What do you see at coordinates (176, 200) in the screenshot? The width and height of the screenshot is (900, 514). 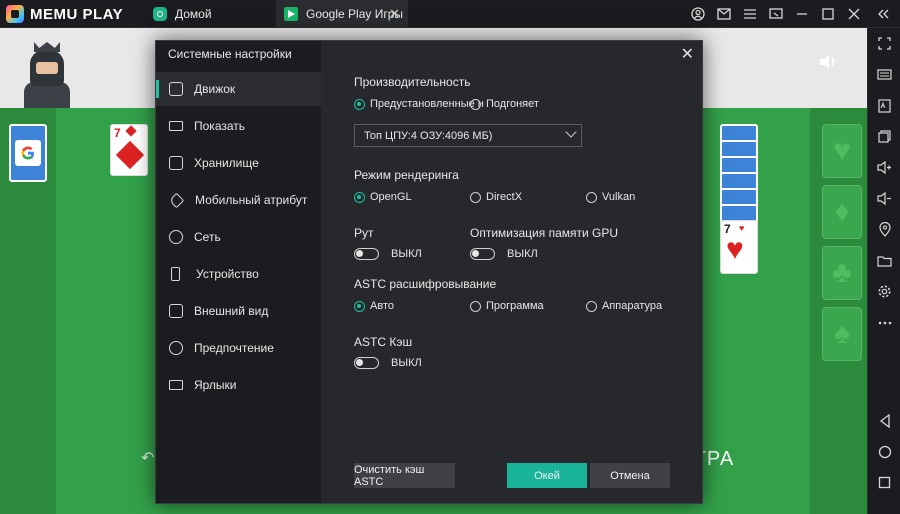 I see `tag-icon` at bounding box center [176, 200].